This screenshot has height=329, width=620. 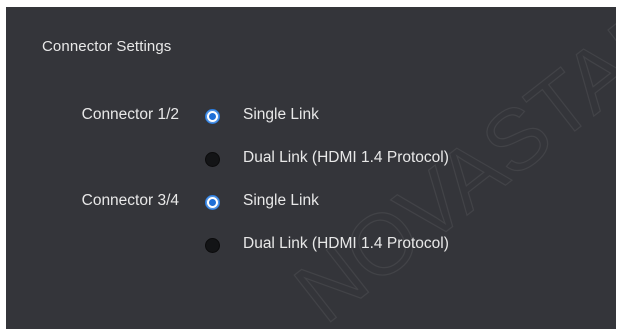 What do you see at coordinates (212, 116) in the screenshot?
I see `connector-1-2-single-link-radio` at bounding box center [212, 116].